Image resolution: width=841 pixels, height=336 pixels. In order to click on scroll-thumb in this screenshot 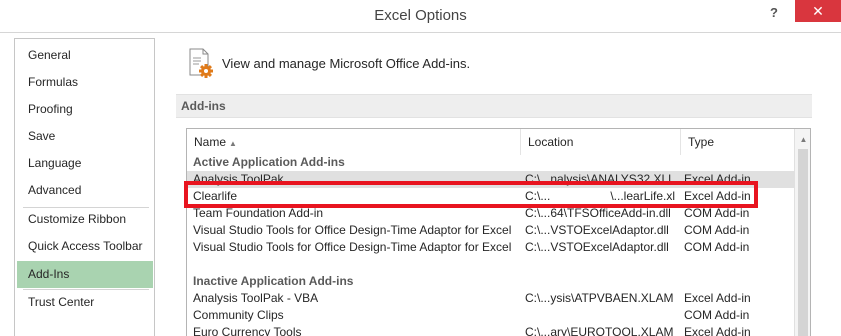, I will do `click(803, 242)`.